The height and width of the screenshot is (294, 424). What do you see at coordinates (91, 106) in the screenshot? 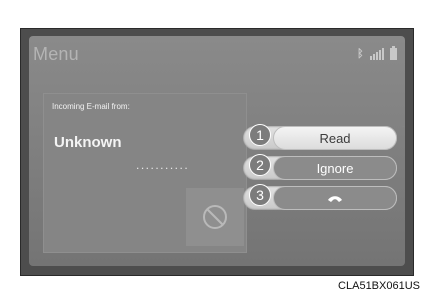
I see `incoming-email-label: Incoming E-mail from:` at bounding box center [91, 106].